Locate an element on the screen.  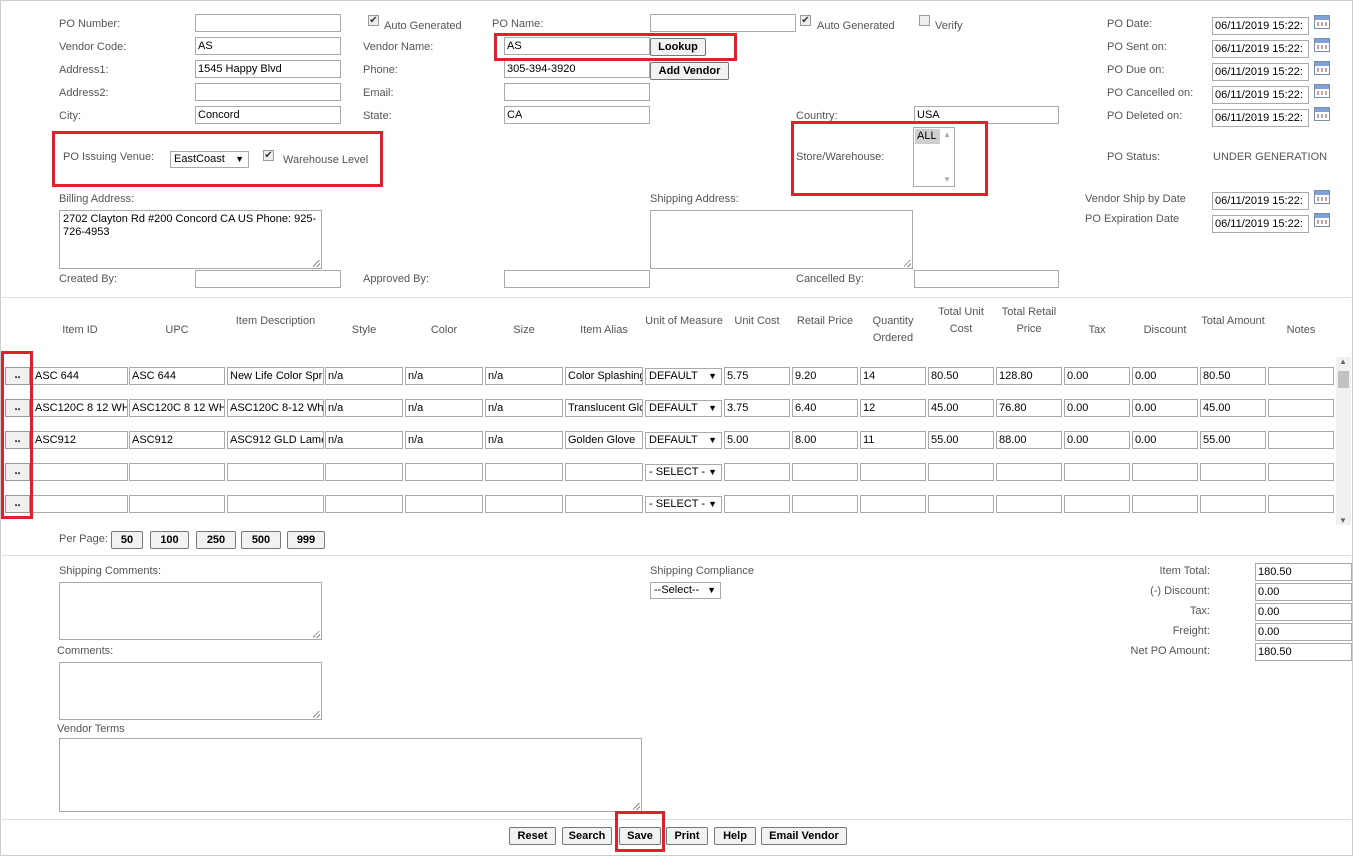
city-input: Concord is located at coordinates (268, 115).